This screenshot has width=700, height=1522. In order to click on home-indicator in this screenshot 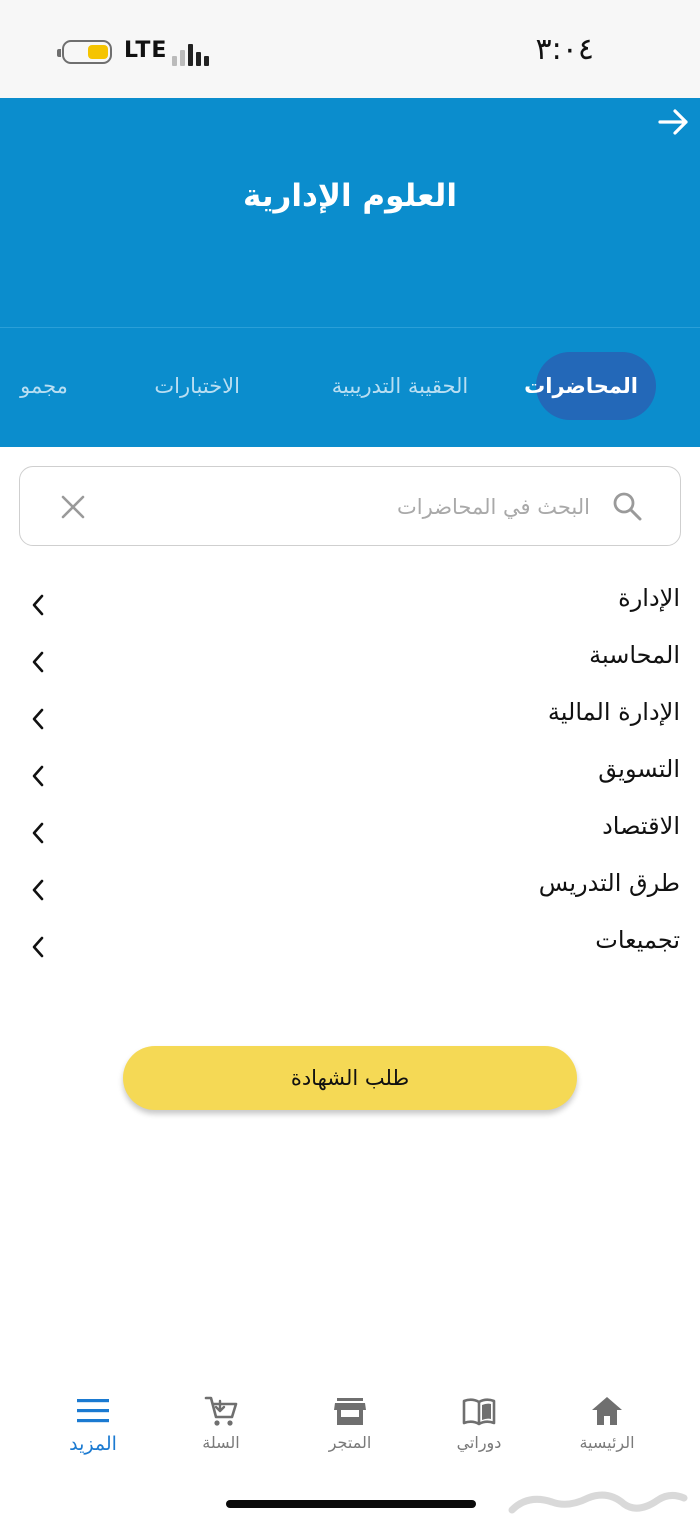, I will do `click(351, 1504)`.